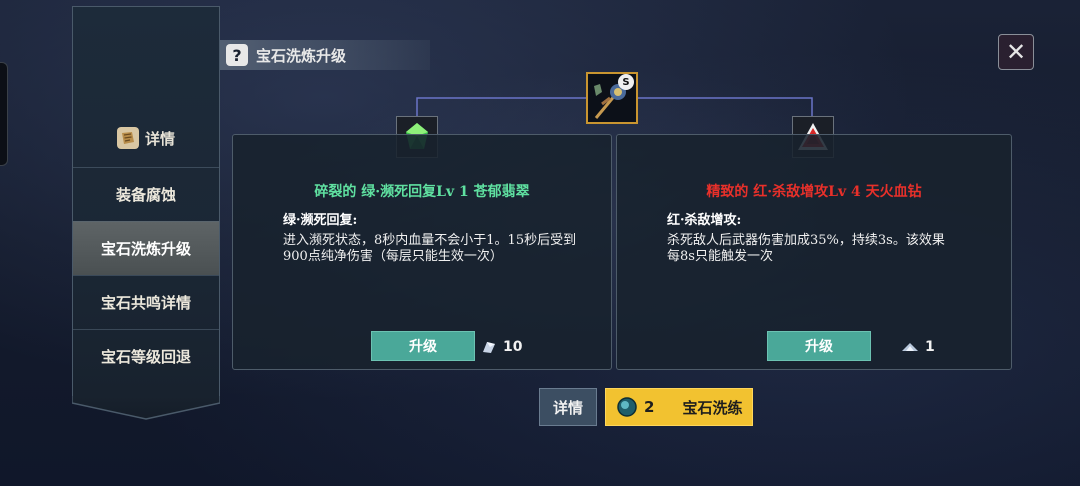 Image resolution: width=1080 pixels, height=486 pixels. What do you see at coordinates (649, 407) in the screenshot?
I see `refine-stone-count: 2` at bounding box center [649, 407].